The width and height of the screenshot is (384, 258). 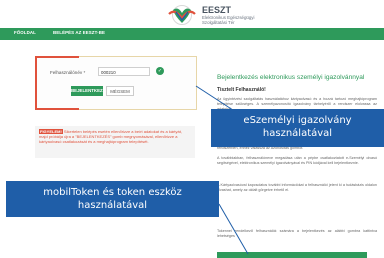 I want to click on eid-overlay-line2: használatával, so click(x=297, y=133).